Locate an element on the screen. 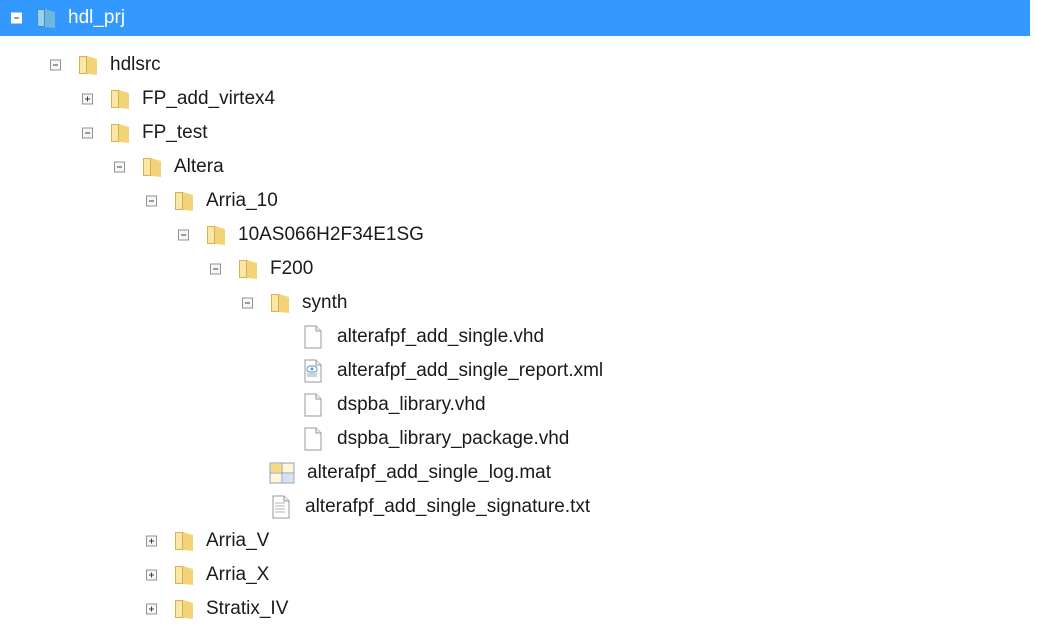  tree-row: Altera is located at coordinates (515, 167).